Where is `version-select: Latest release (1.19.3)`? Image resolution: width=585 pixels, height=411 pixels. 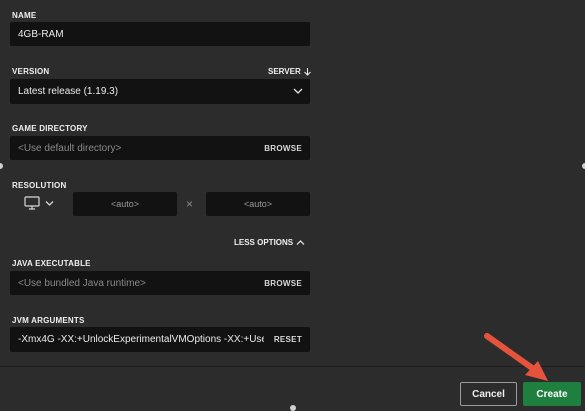 version-select: Latest release (1.19.3) is located at coordinates (160, 91).